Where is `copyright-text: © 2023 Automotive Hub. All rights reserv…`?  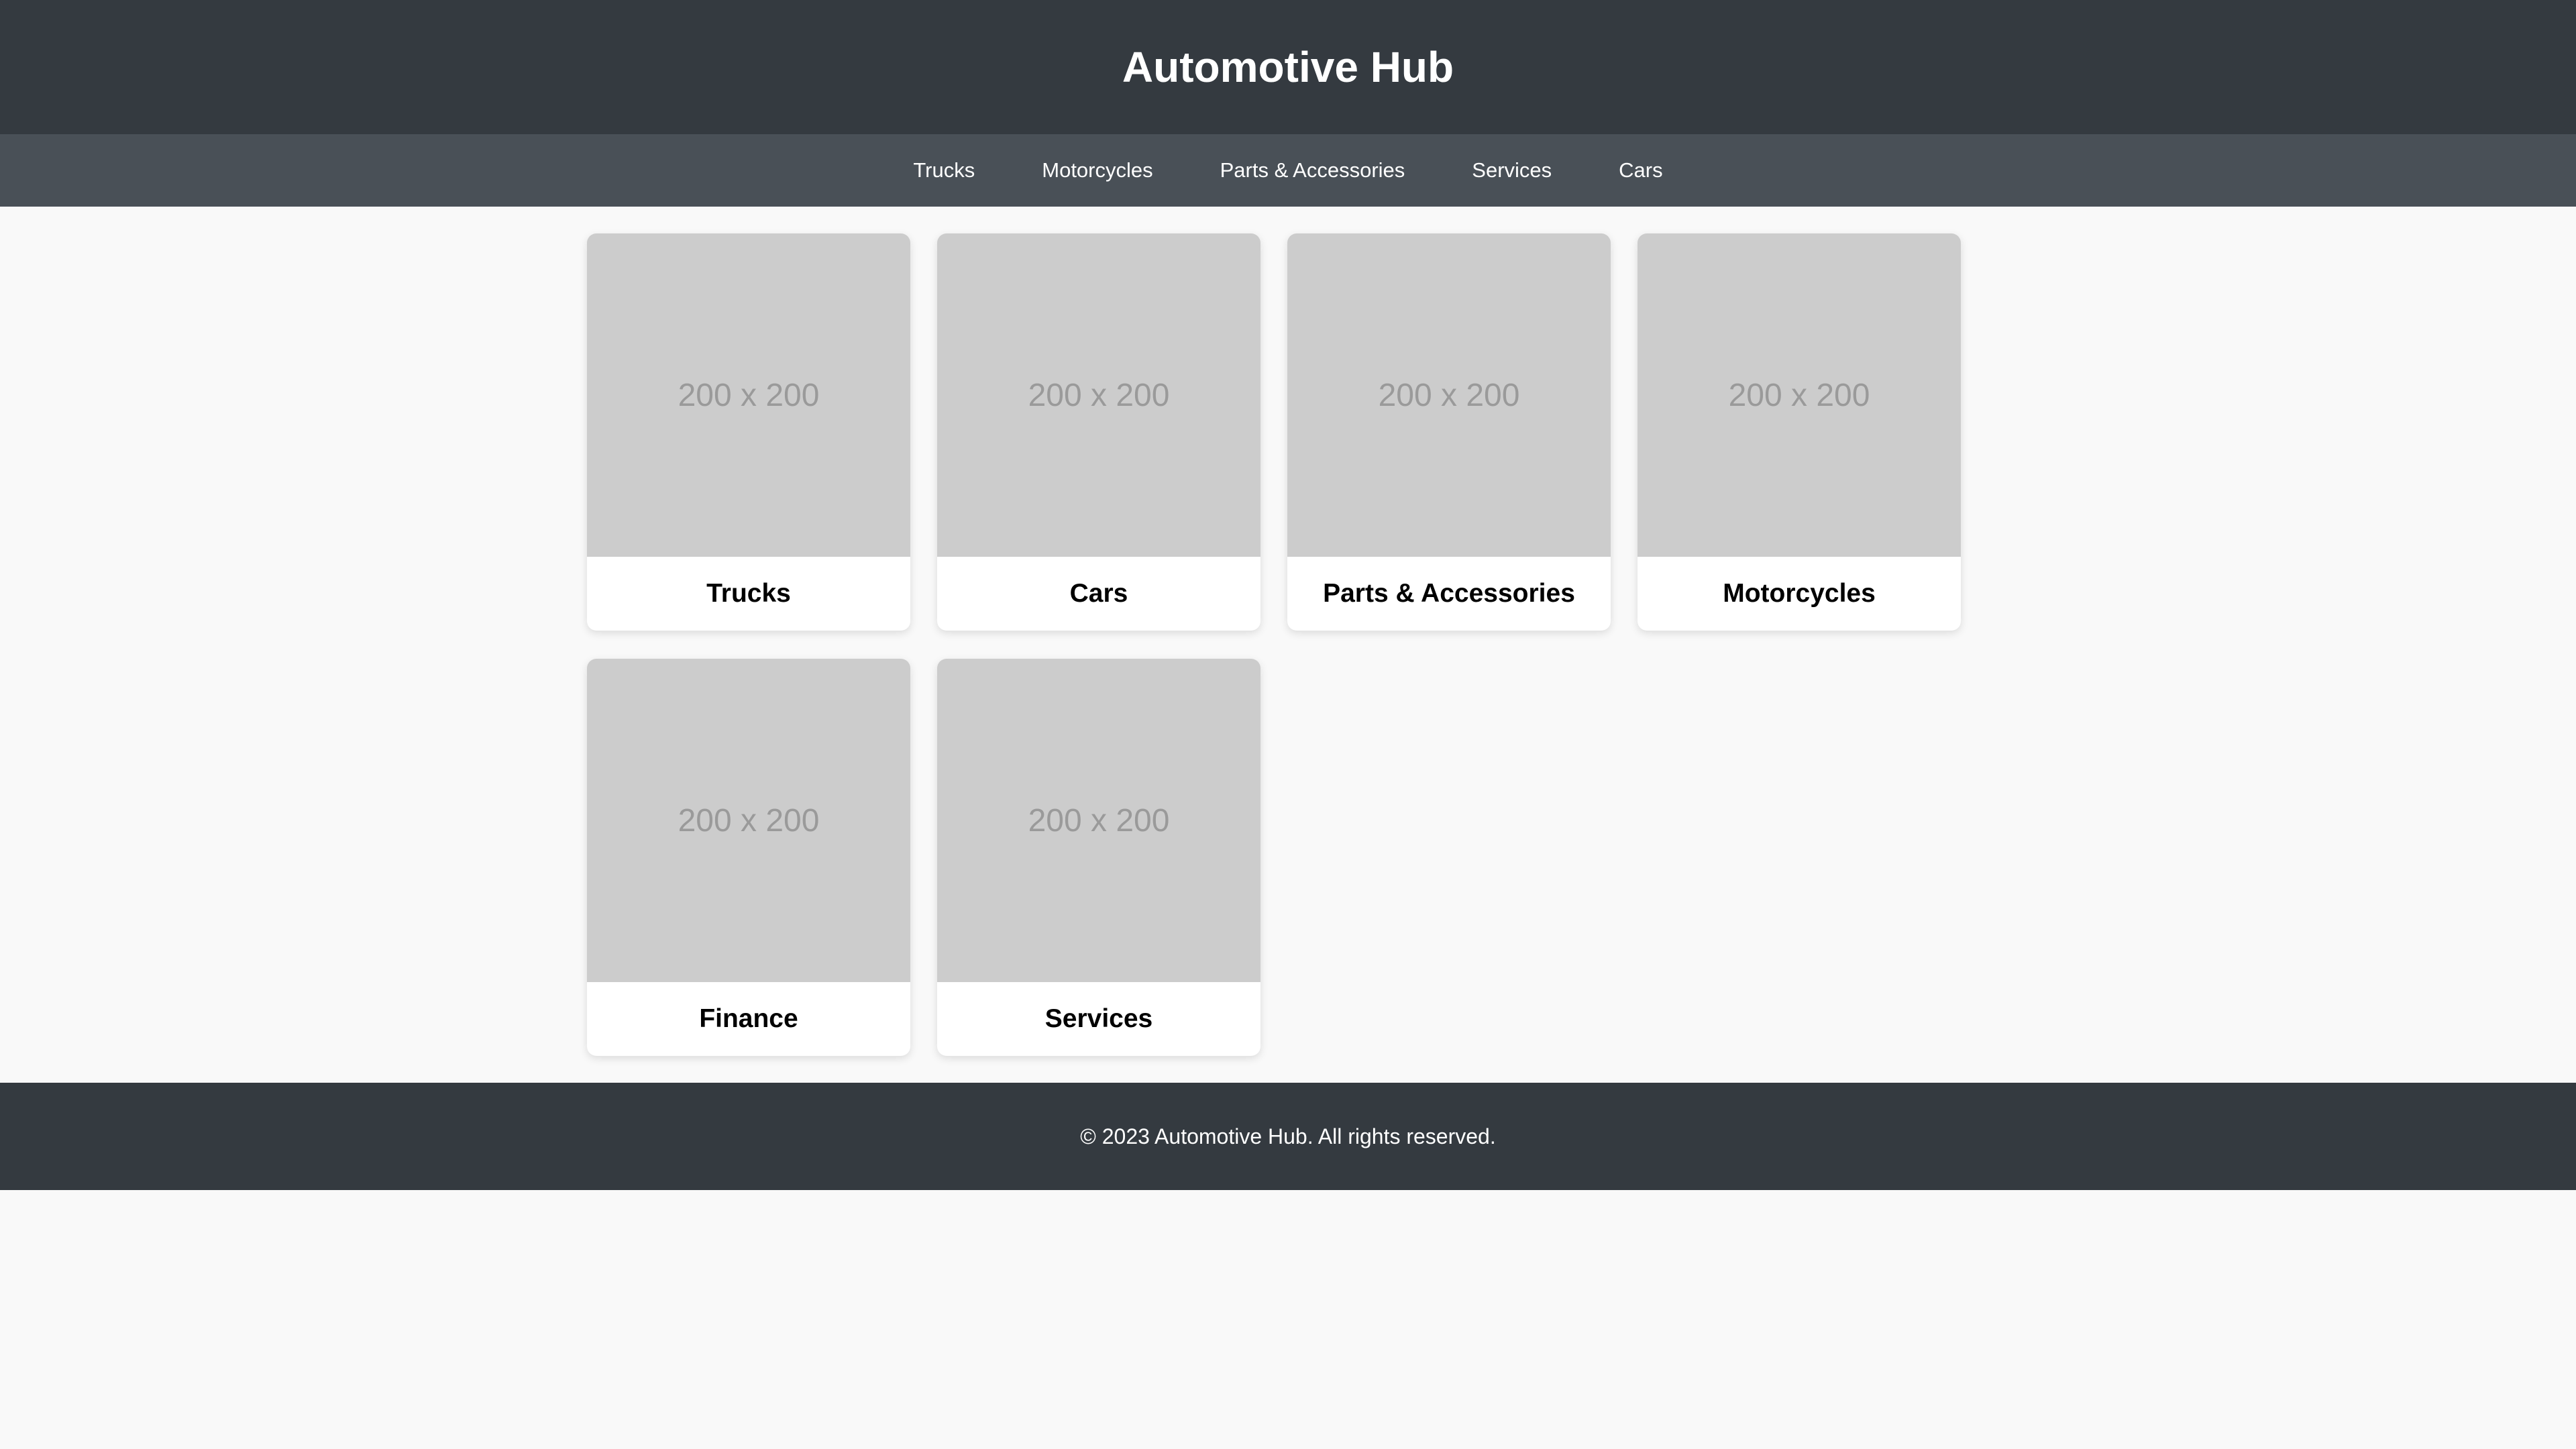 copyright-text: © 2023 Automotive Hub. All rights reserv… is located at coordinates (1288, 1136).